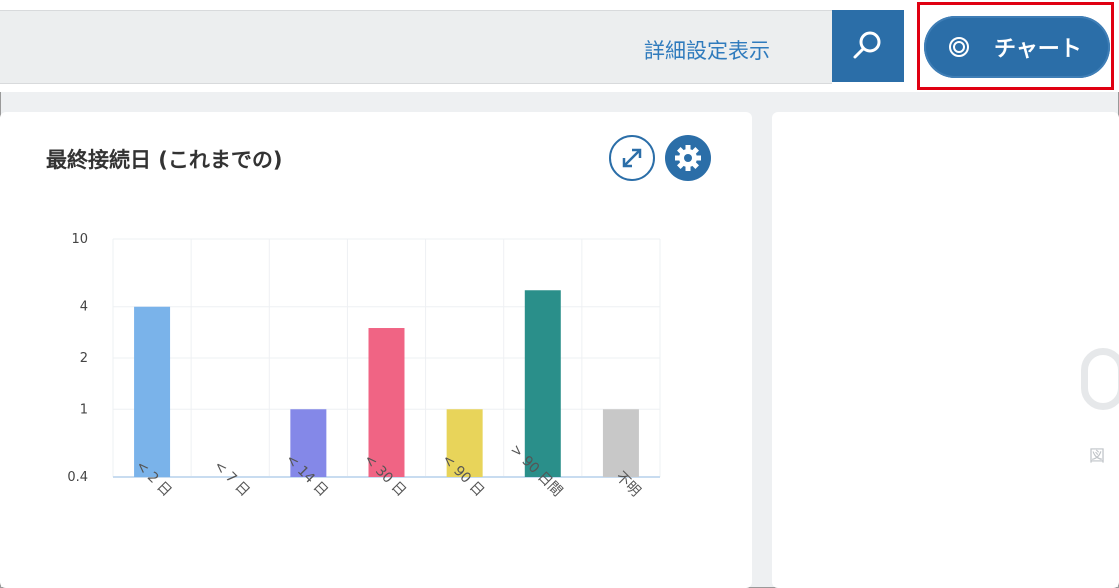  I want to click on second-card-text: 図, so click(1097, 455).